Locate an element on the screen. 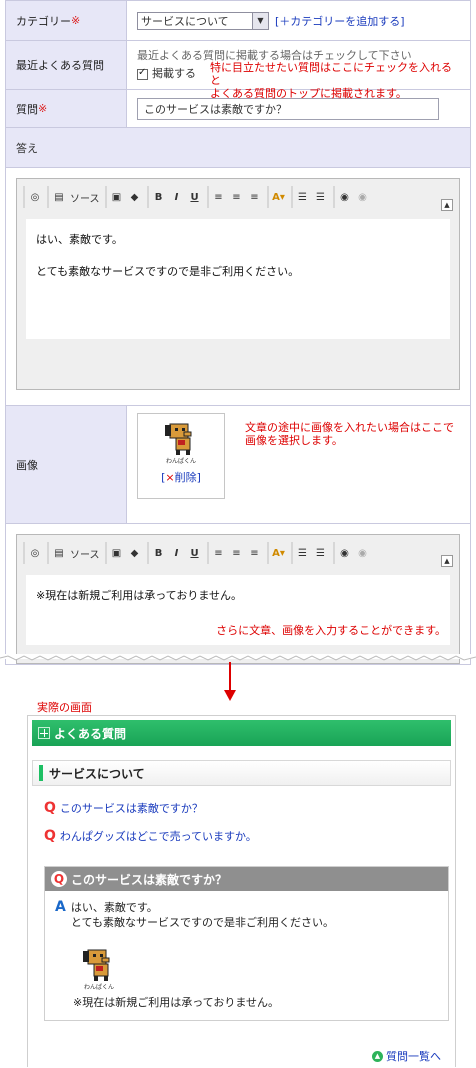 Image resolution: width=476 pixels, height=1068 pixels. plus-icon is located at coordinates (44, 733).